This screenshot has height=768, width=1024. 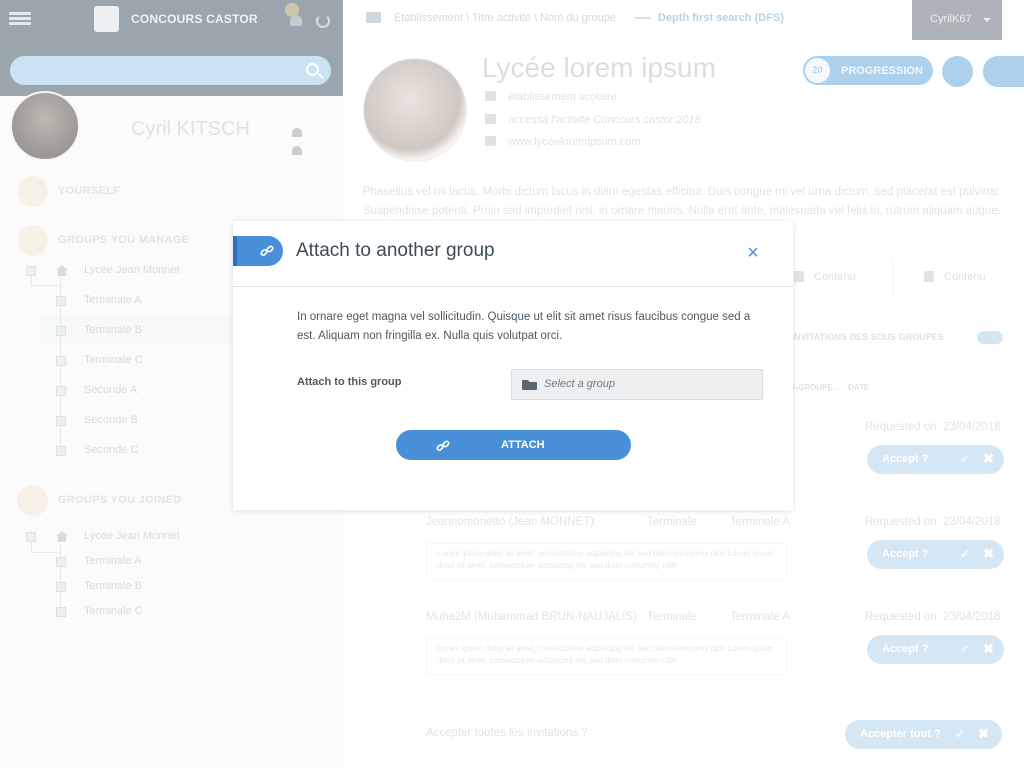 What do you see at coordinates (349, 382) in the screenshot?
I see `attach-field-label: Attach to this group` at bounding box center [349, 382].